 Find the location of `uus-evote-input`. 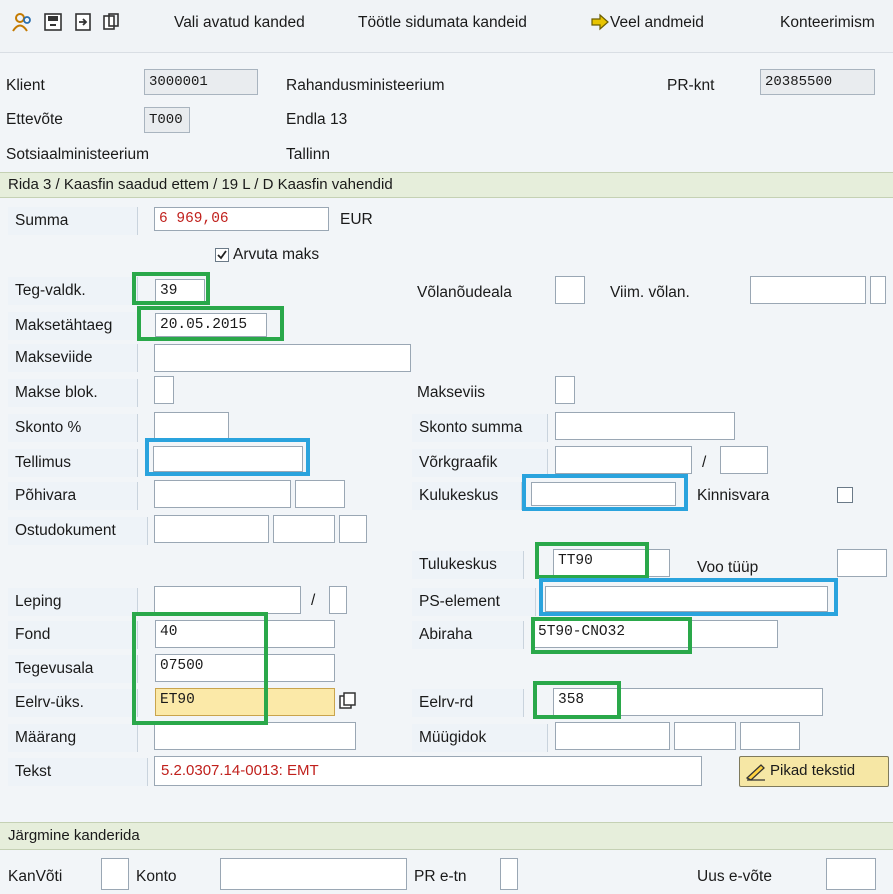

uus-evote-input is located at coordinates (851, 874).